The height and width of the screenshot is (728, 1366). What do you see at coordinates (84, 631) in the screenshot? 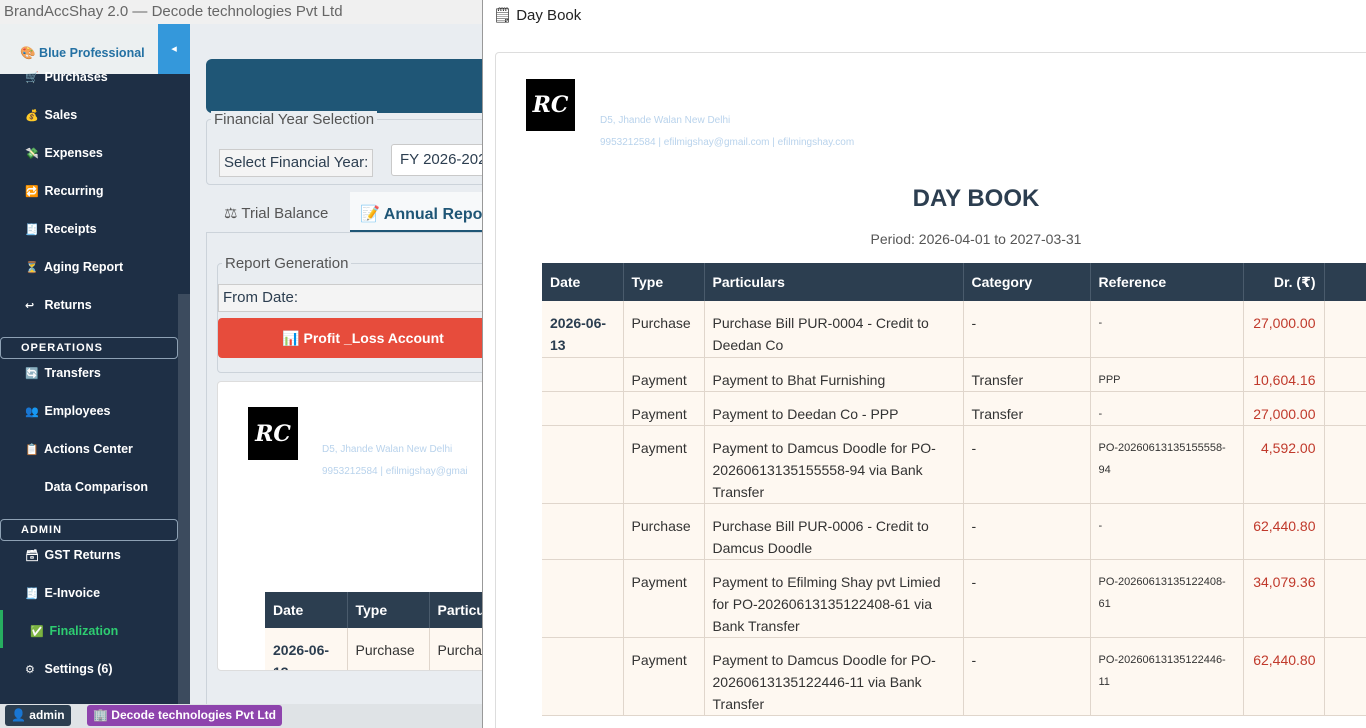
I see `sidebar-item-label: Finalization` at bounding box center [84, 631].